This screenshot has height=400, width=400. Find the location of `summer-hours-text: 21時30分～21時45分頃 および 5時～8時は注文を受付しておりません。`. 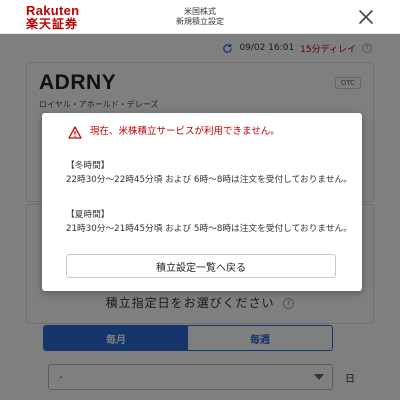

summer-hours-text: 21時30分～21時45分頃 および 5時～8時は注文を受付しておりません。 is located at coordinates (209, 229).